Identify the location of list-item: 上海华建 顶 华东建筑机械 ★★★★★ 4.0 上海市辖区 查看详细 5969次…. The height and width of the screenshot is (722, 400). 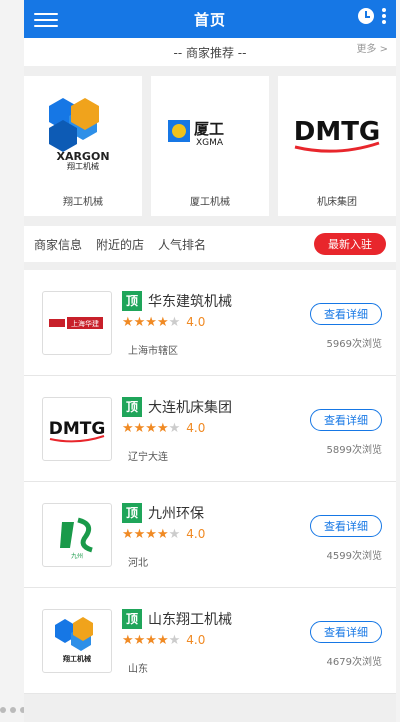
(210, 323).